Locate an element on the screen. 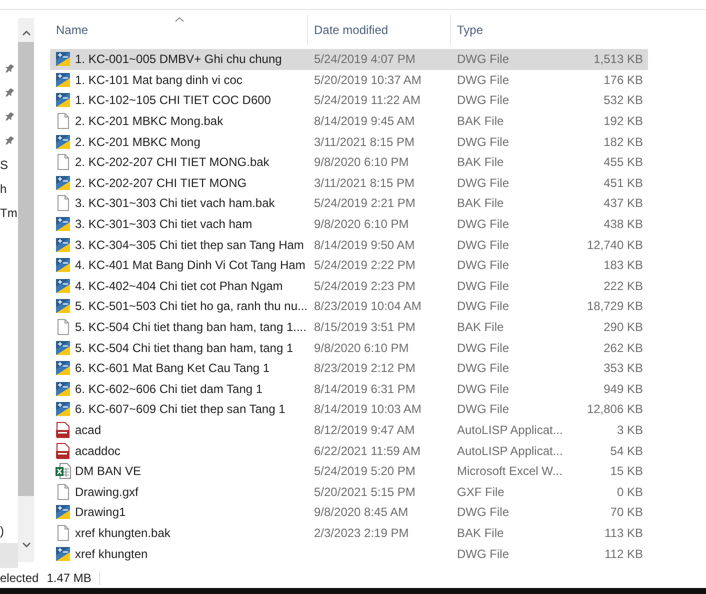  file-size: 532 KB is located at coordinates (623, 100).